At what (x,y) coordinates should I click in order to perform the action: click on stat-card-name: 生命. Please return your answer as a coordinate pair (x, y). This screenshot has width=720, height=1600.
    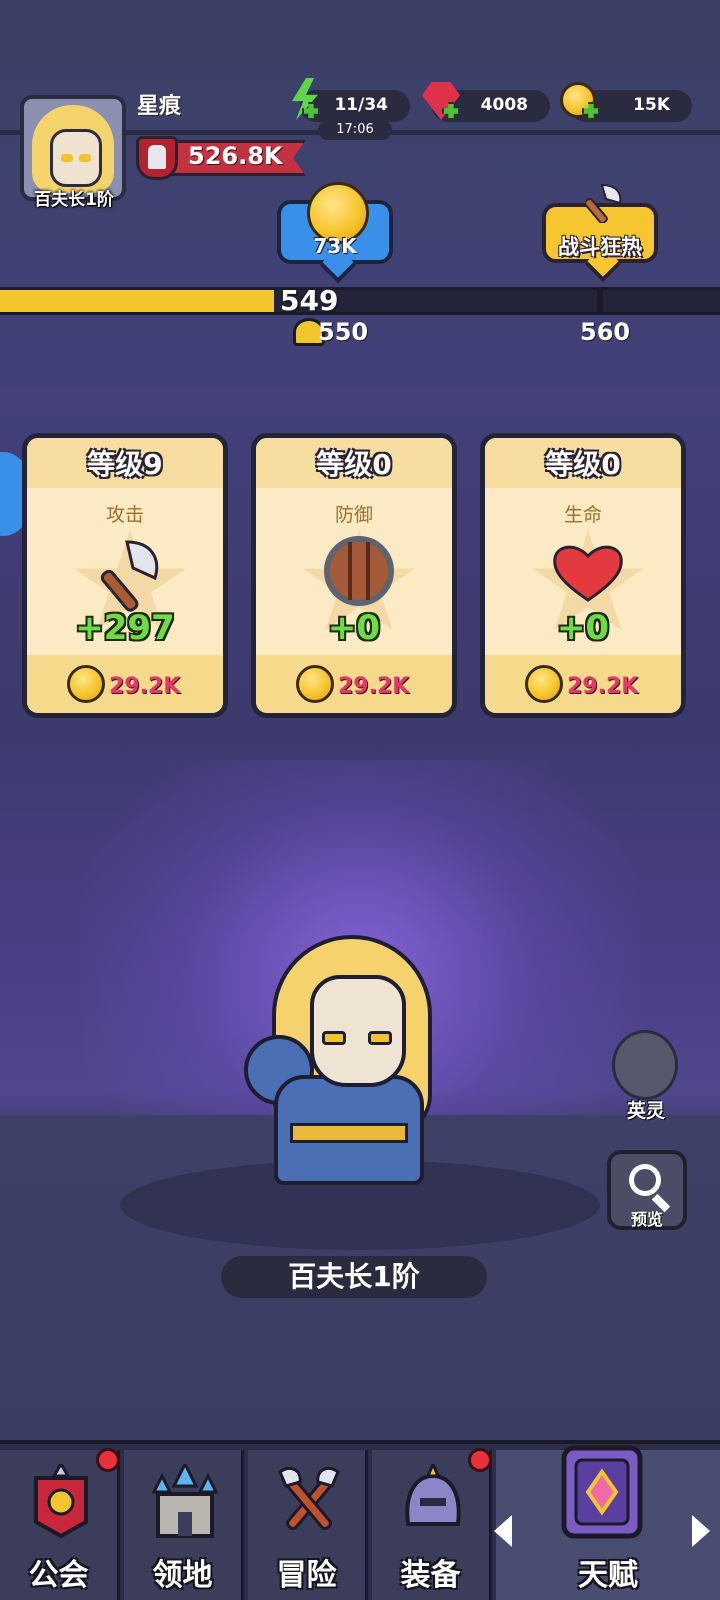
    Looking at the image, I should click on (582, 515).